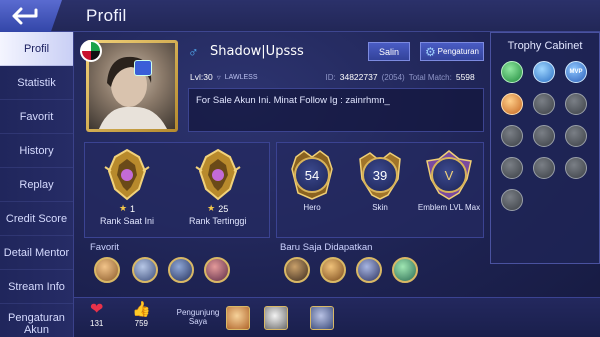 The height and width of the screenshot is (337, 600). Describe the element at coordinates (36, 83) in the screenshot. I see `sidebar-item-statistik: Statistik` at that location.